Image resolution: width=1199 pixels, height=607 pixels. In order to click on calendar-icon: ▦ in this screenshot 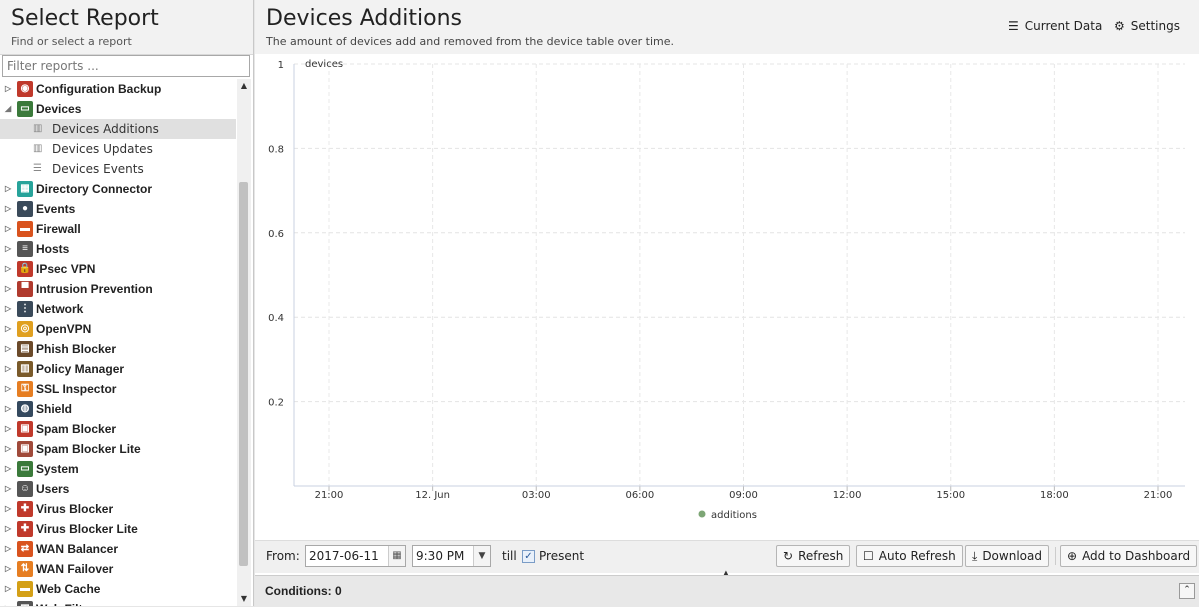, I will do `click(396, 556)`.